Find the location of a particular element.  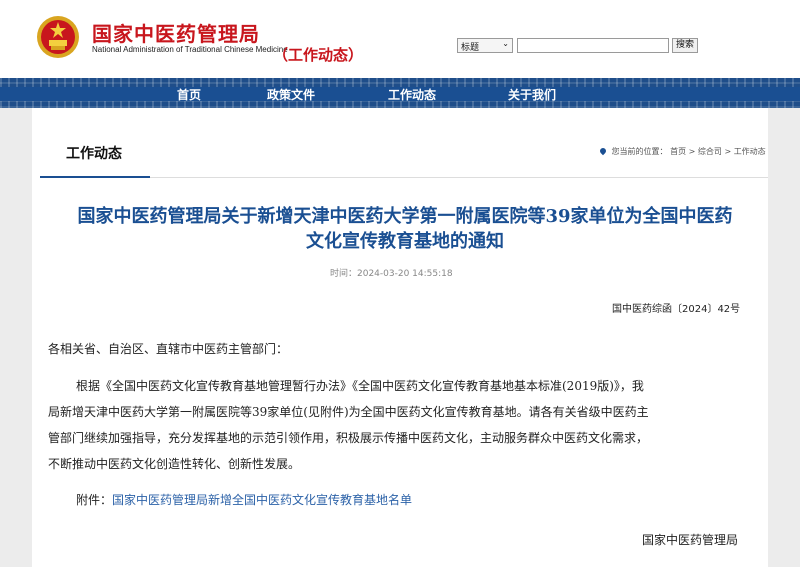

search-input is located at coordinates (593, 45).